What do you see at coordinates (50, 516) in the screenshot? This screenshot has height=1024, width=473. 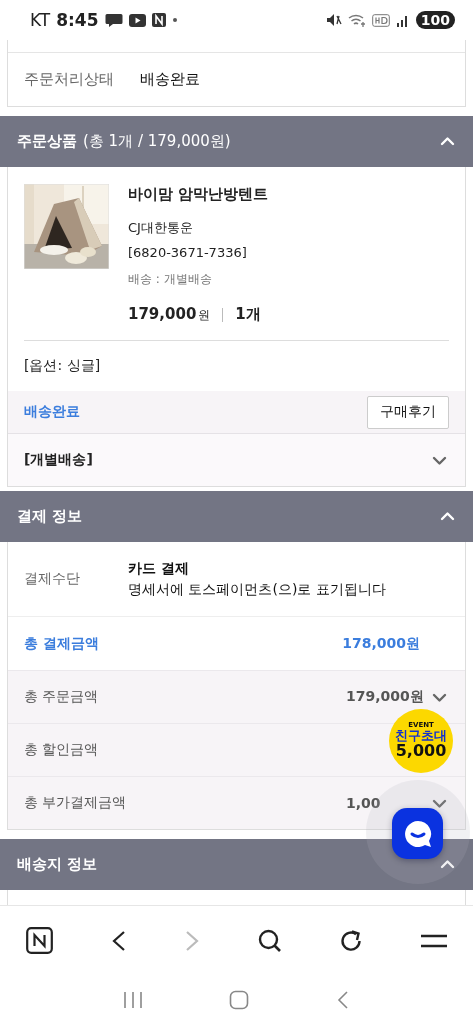 I see `section-title: 결제 정보` at bounding box center [50, 516].